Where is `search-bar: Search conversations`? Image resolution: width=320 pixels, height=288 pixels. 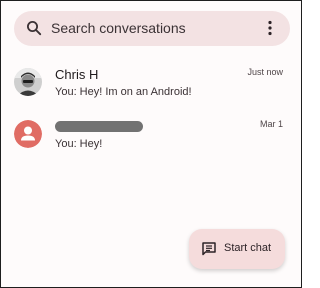
search-bar: Search conversations is located at coordinates (152, 28).